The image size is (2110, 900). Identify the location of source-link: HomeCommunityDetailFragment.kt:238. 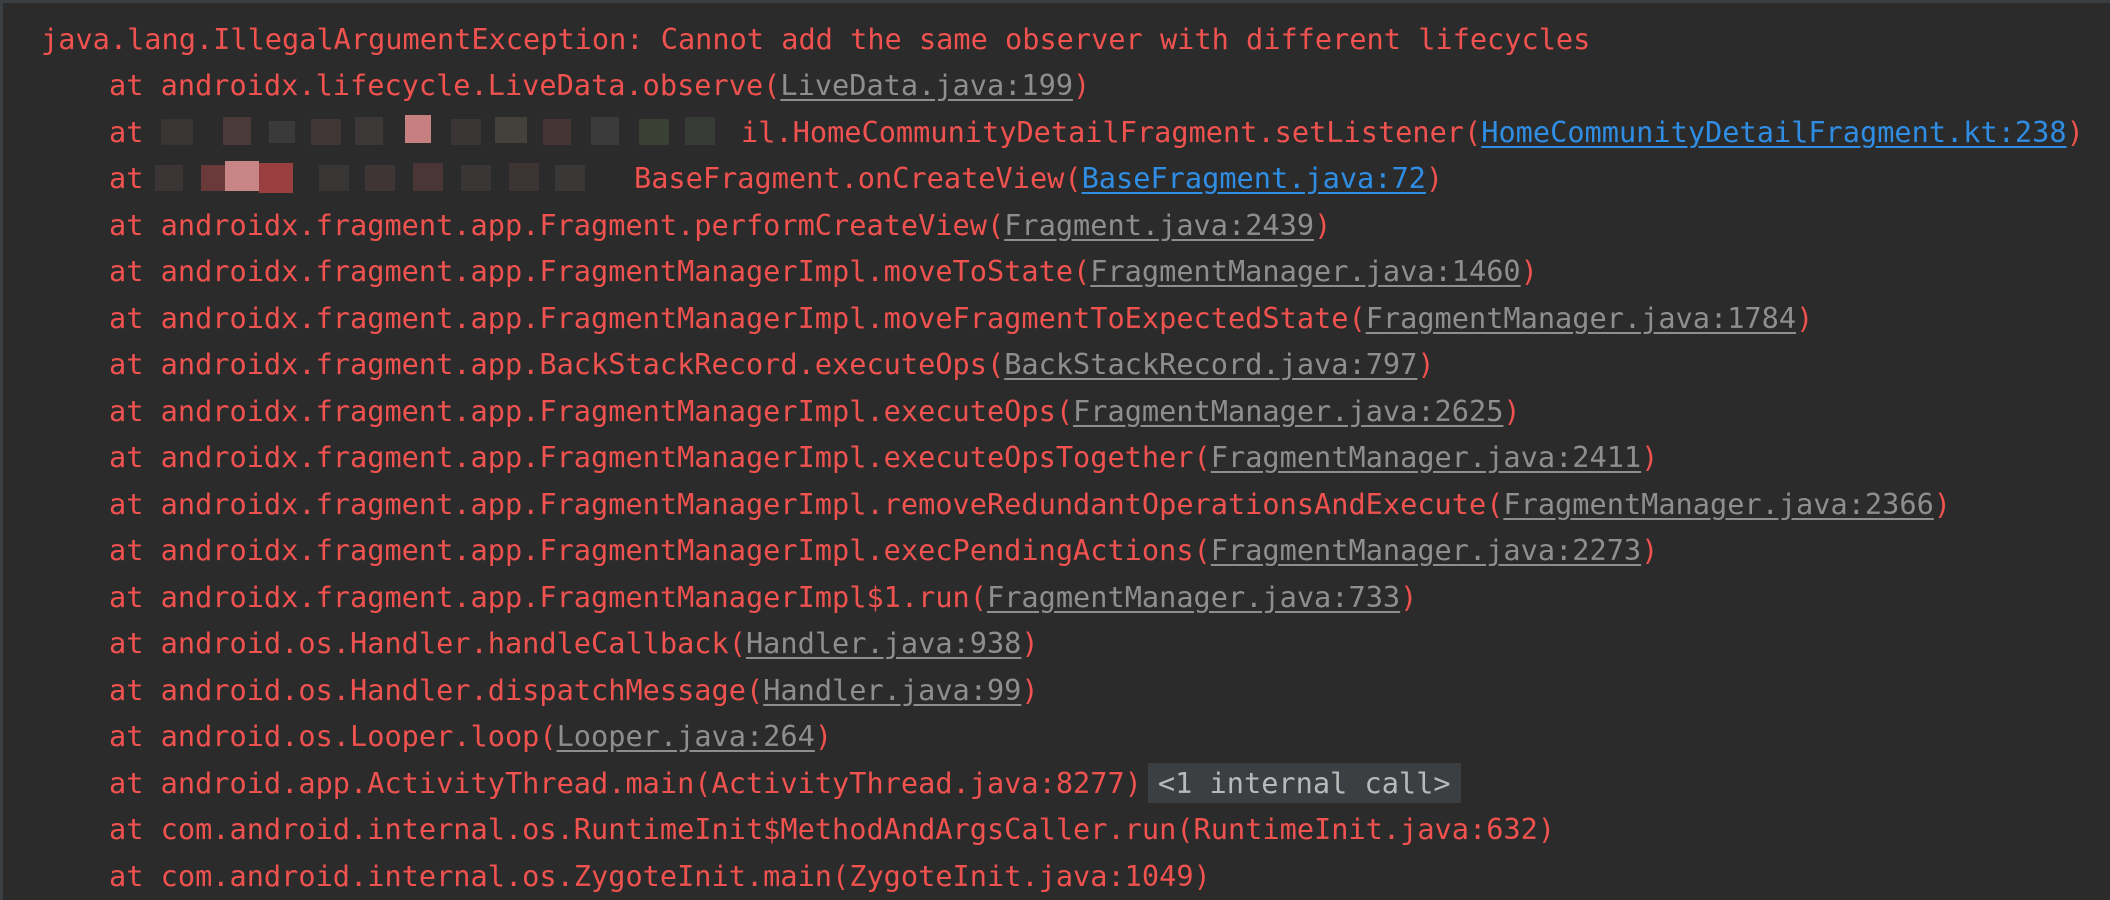
(1773, 132).